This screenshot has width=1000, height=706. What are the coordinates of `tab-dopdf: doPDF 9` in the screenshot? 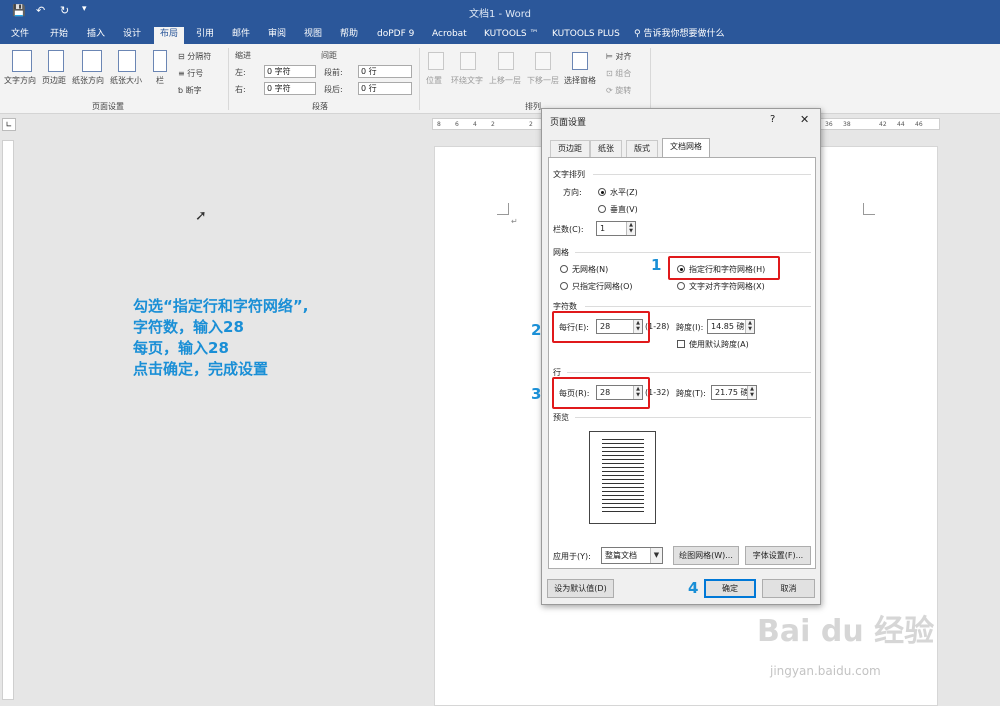 It's located at (395, 35).